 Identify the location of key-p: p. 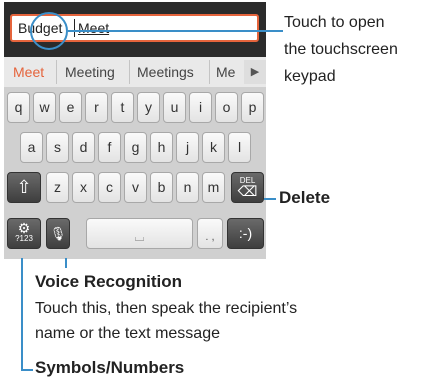
(252, 107).